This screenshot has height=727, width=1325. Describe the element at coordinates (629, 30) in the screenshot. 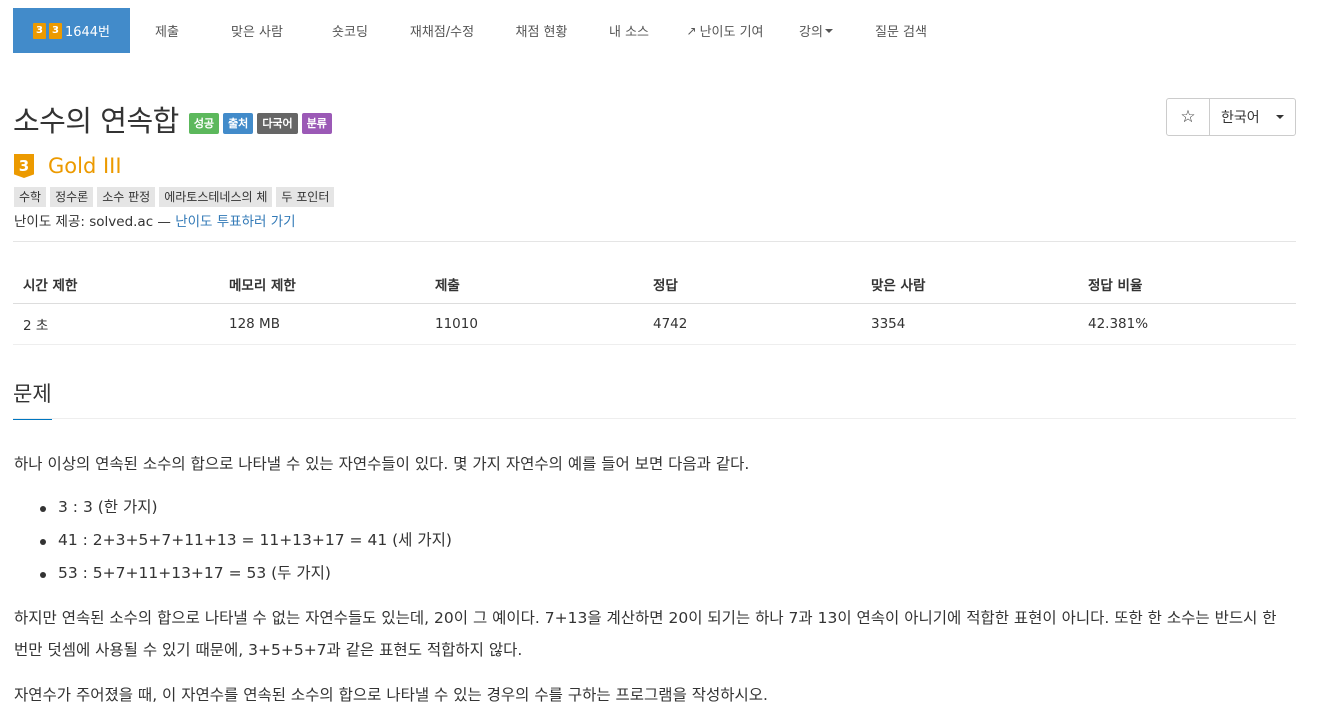

I see `nav-tab-my-source: 내 소스` at that location.